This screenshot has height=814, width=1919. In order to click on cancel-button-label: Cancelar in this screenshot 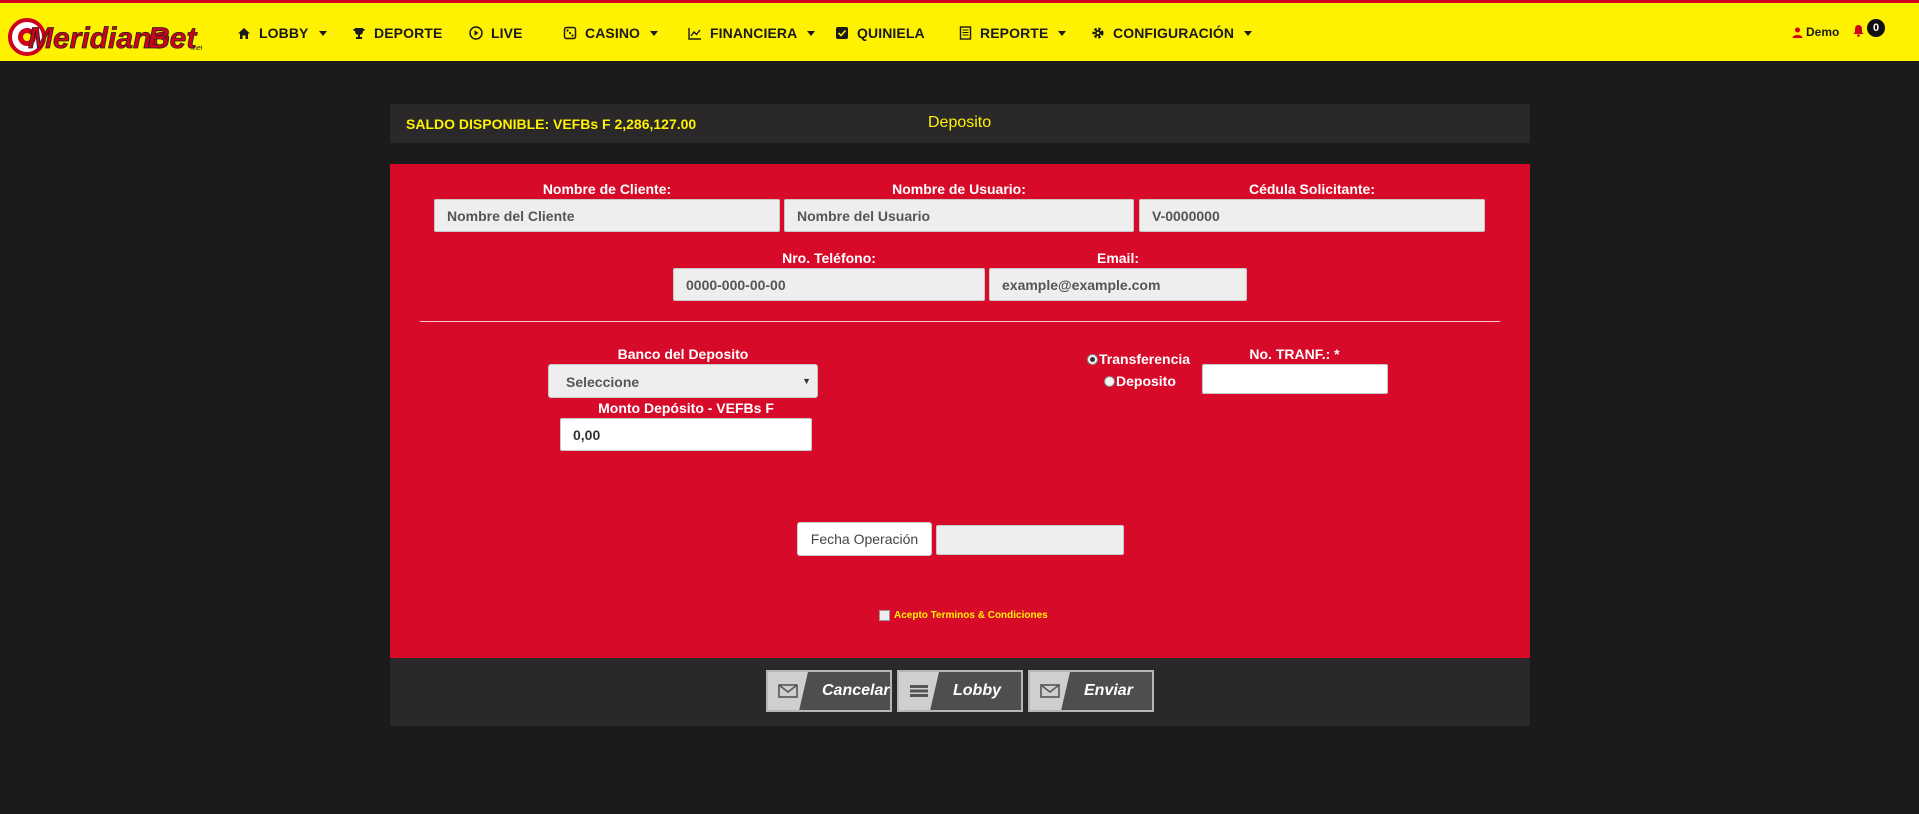, I will do `click(856, 690)`.